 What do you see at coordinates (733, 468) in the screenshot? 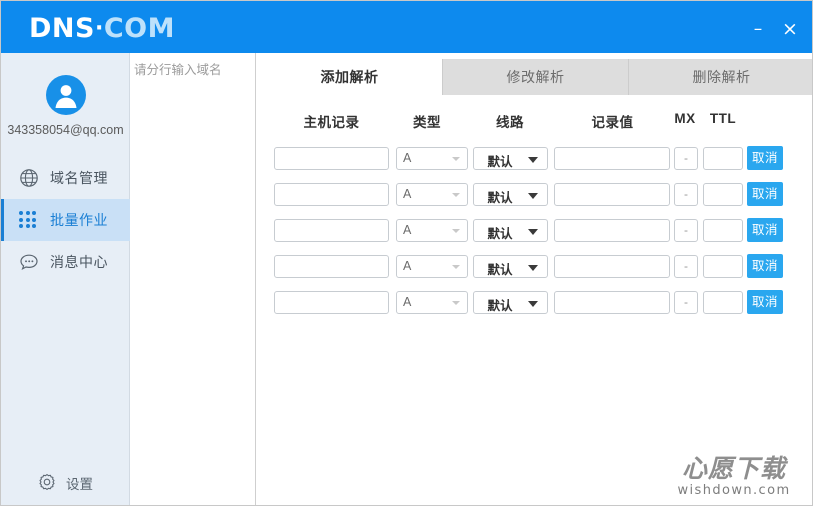
I see `watermark-cn: 心愿下载` at bounding box center [733, 468].